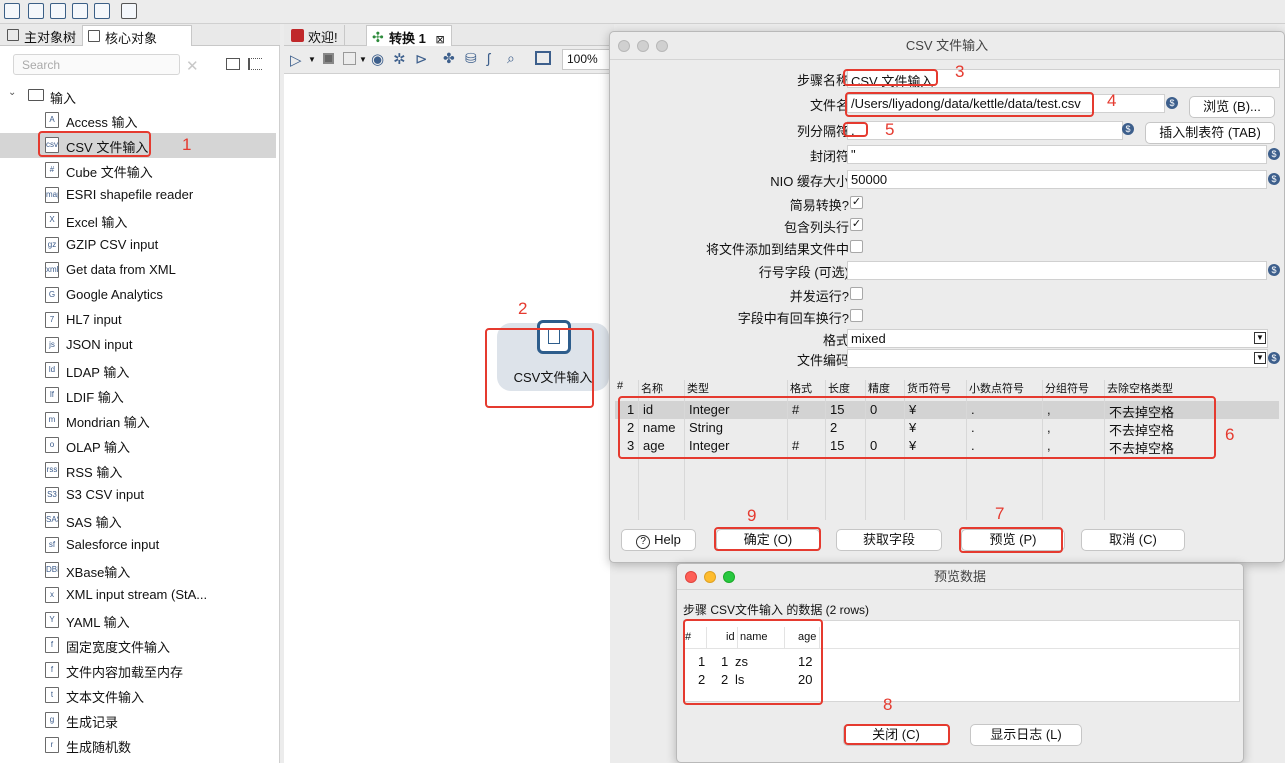  I want to click on sql-icon: ʃ, so click(488, 58).